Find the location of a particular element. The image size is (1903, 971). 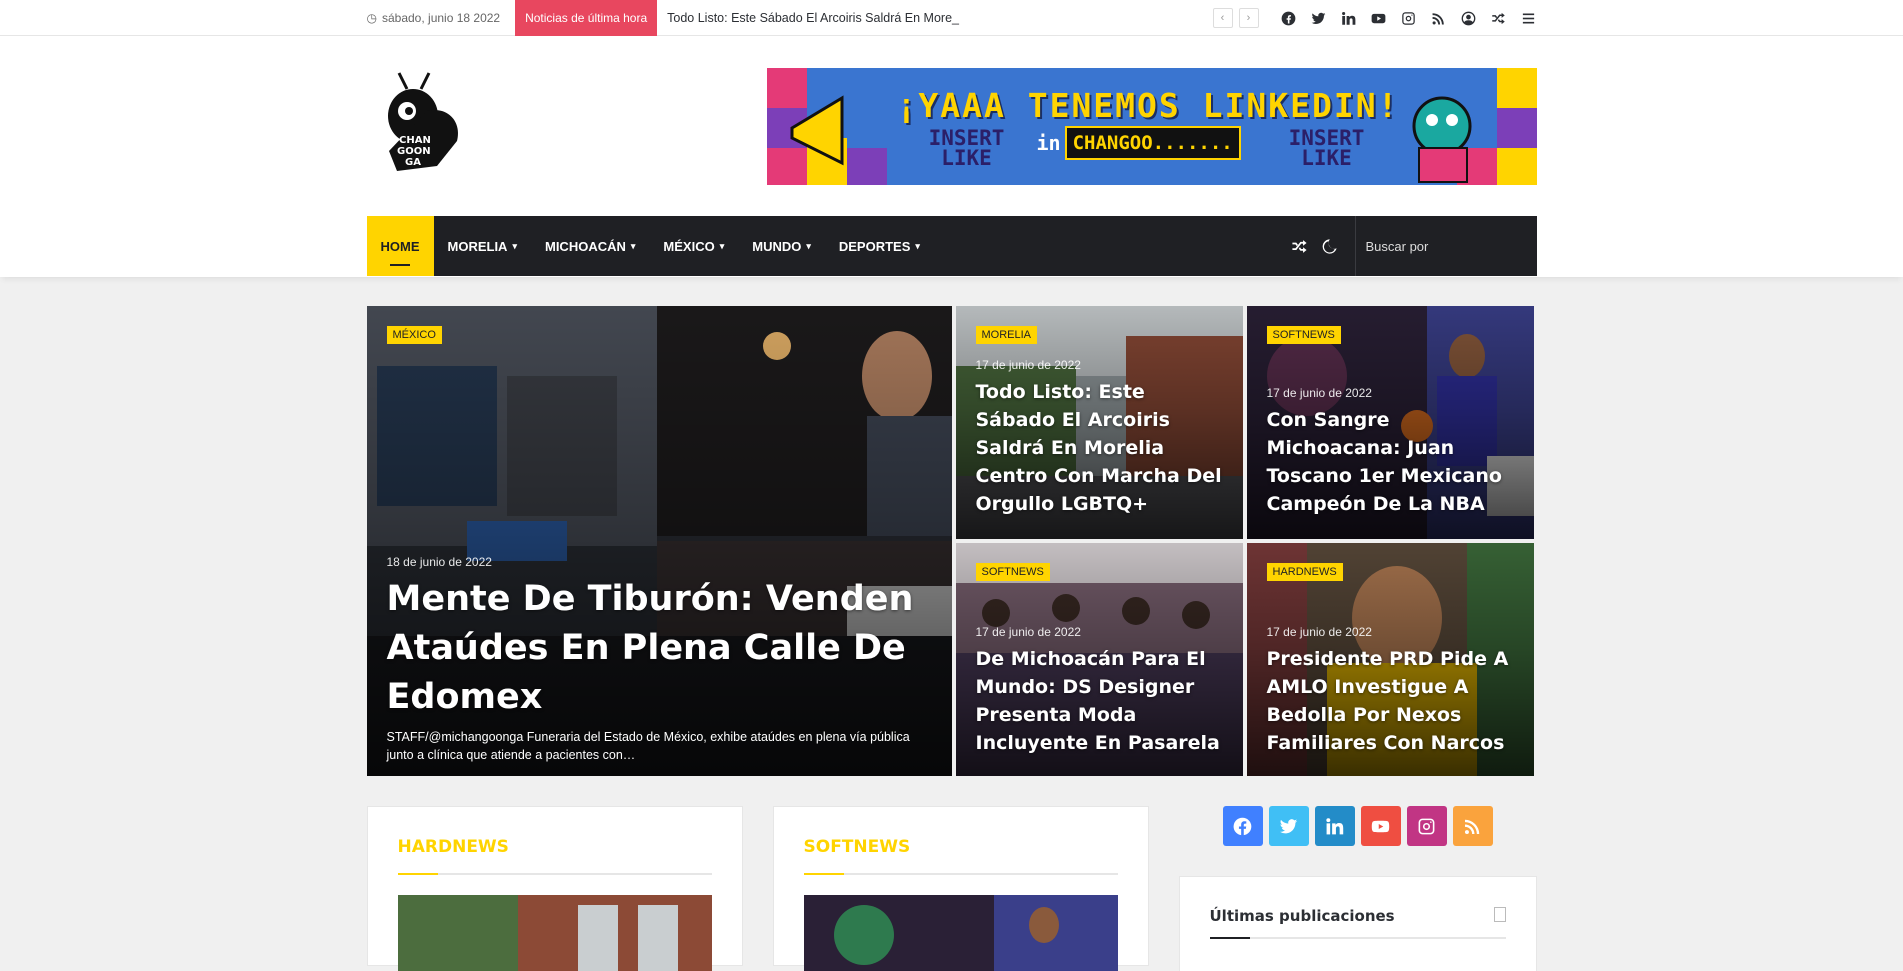

nav-item-morelia: Morelia ▾ is located at coordinates (482, 246).